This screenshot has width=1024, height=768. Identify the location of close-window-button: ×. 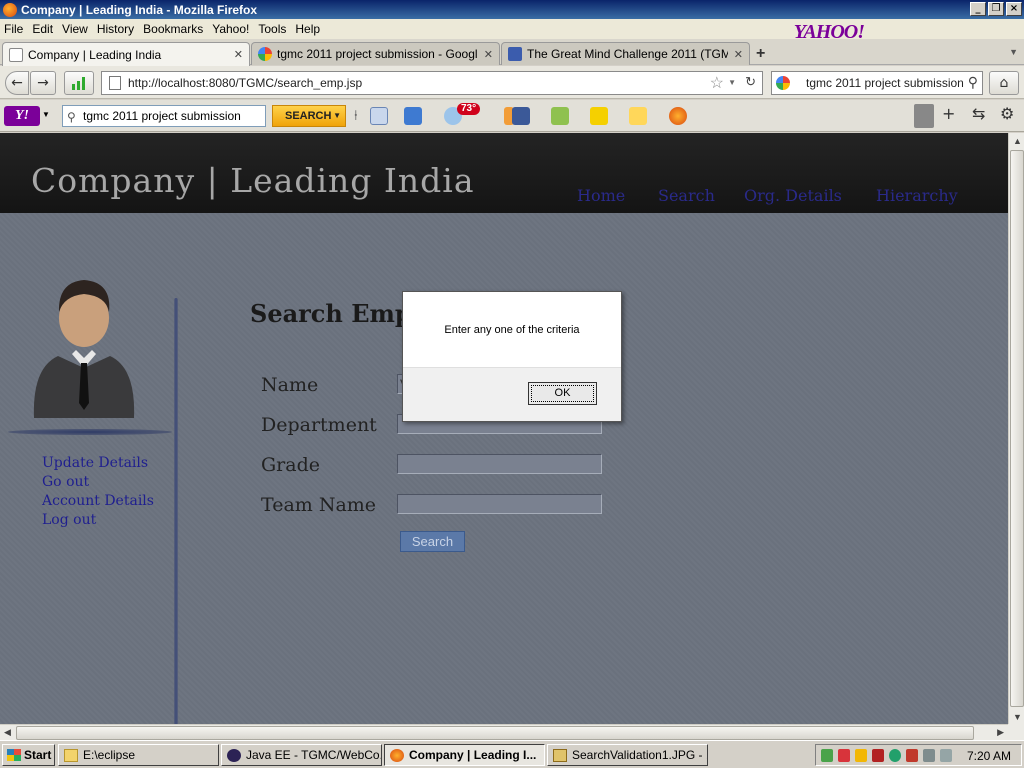
(1014, 9).